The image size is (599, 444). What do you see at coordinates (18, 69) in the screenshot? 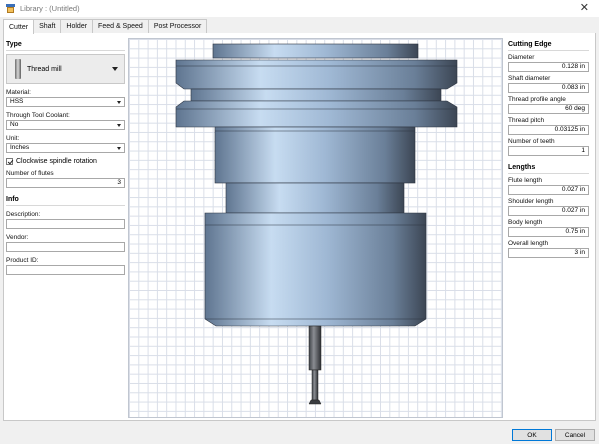
I see `thread-mill-thumbnail` at bounding box center [18, 69].